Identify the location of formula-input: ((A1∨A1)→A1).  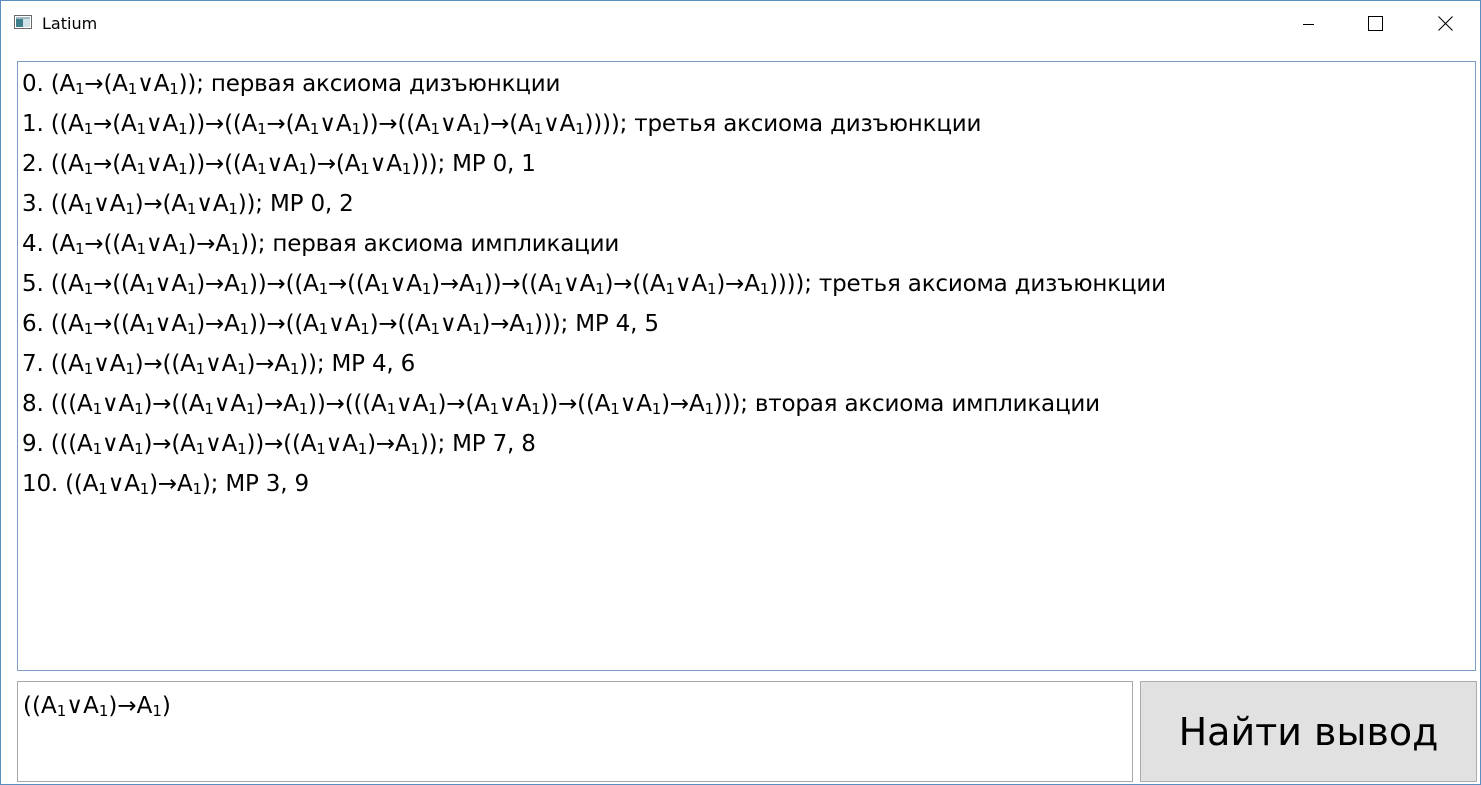
(575, 731).